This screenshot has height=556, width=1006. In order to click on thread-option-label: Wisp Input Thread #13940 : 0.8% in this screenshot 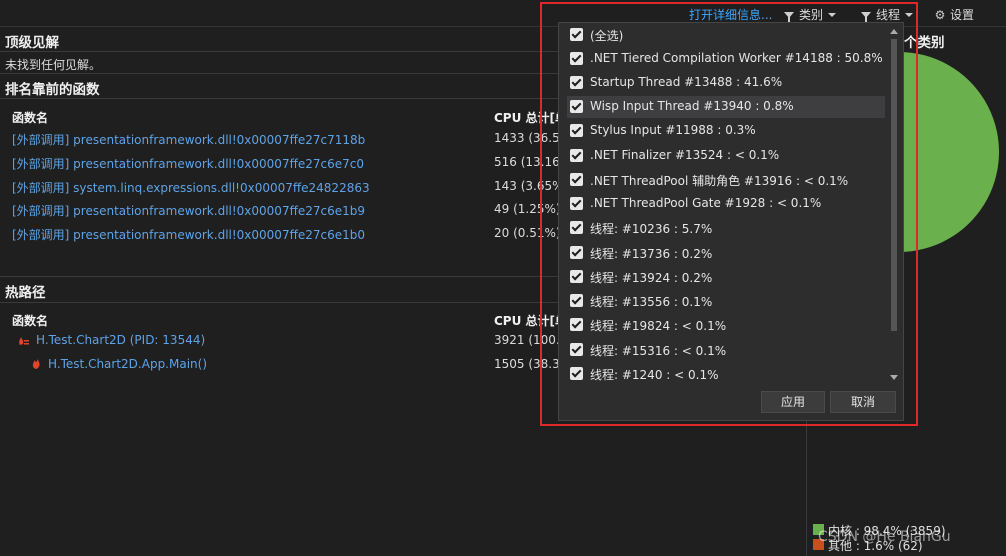, I will do `click(692, 106)`.